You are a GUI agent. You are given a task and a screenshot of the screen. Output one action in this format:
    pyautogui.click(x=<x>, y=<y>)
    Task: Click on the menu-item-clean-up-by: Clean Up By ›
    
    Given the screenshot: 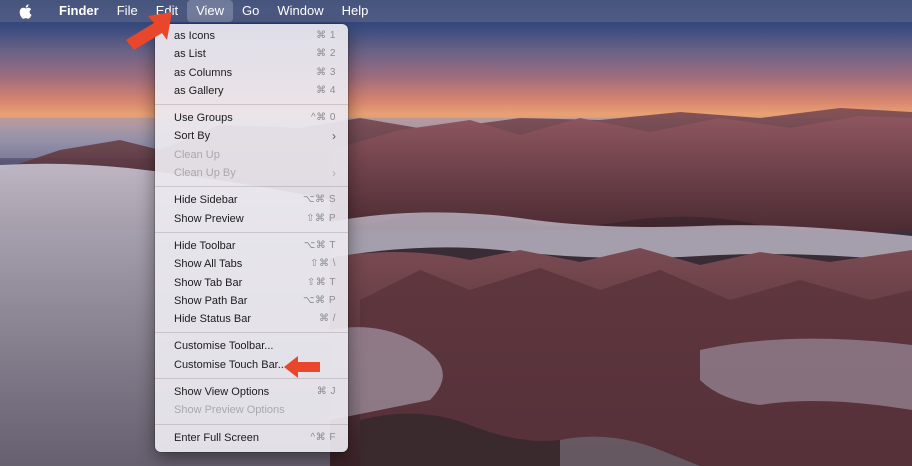 What is the action you would take?
    pyautogui.click(x=251, y=173)
    